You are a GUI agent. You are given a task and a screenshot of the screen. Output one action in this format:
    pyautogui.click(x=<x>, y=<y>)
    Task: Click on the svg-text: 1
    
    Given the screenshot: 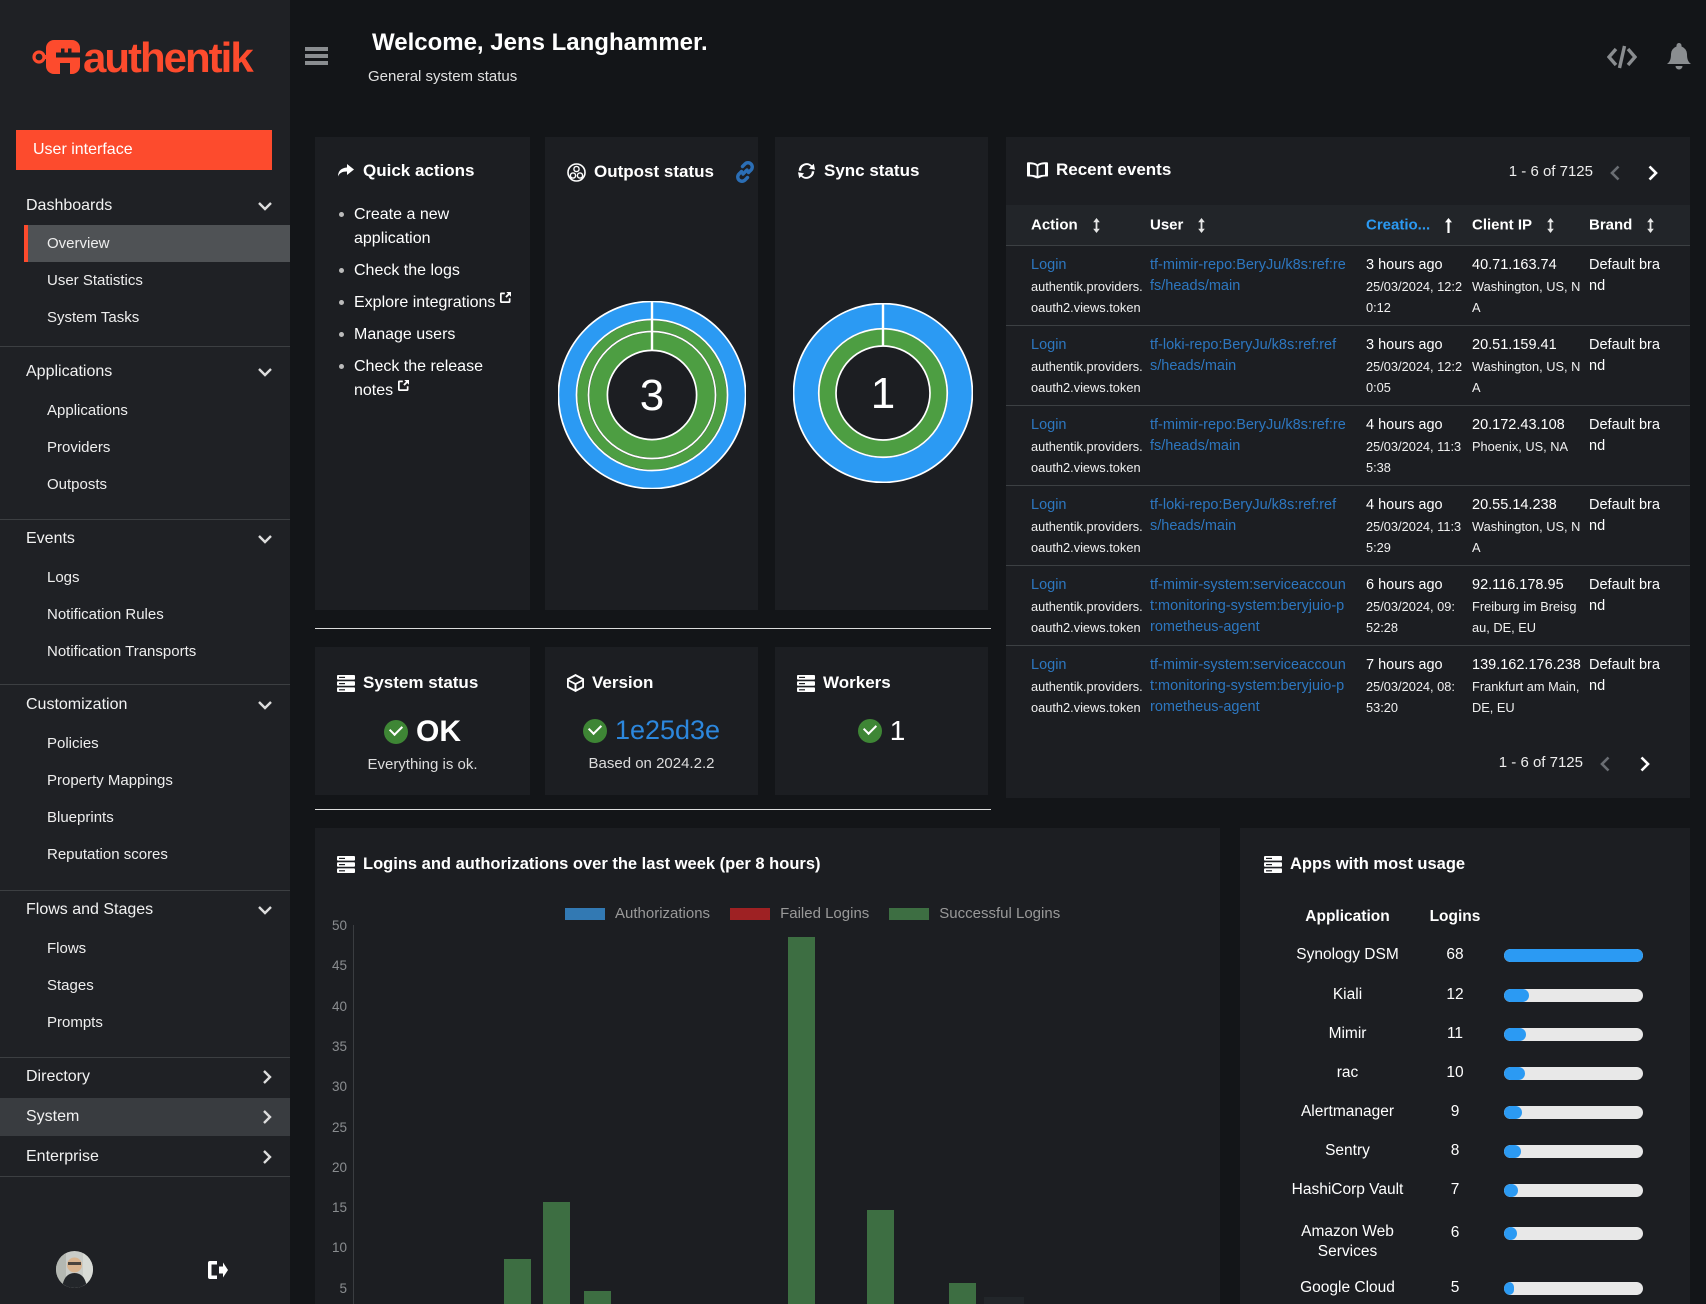 What is the action you would take?
    pyautogui.click(x=883, y=393)
    